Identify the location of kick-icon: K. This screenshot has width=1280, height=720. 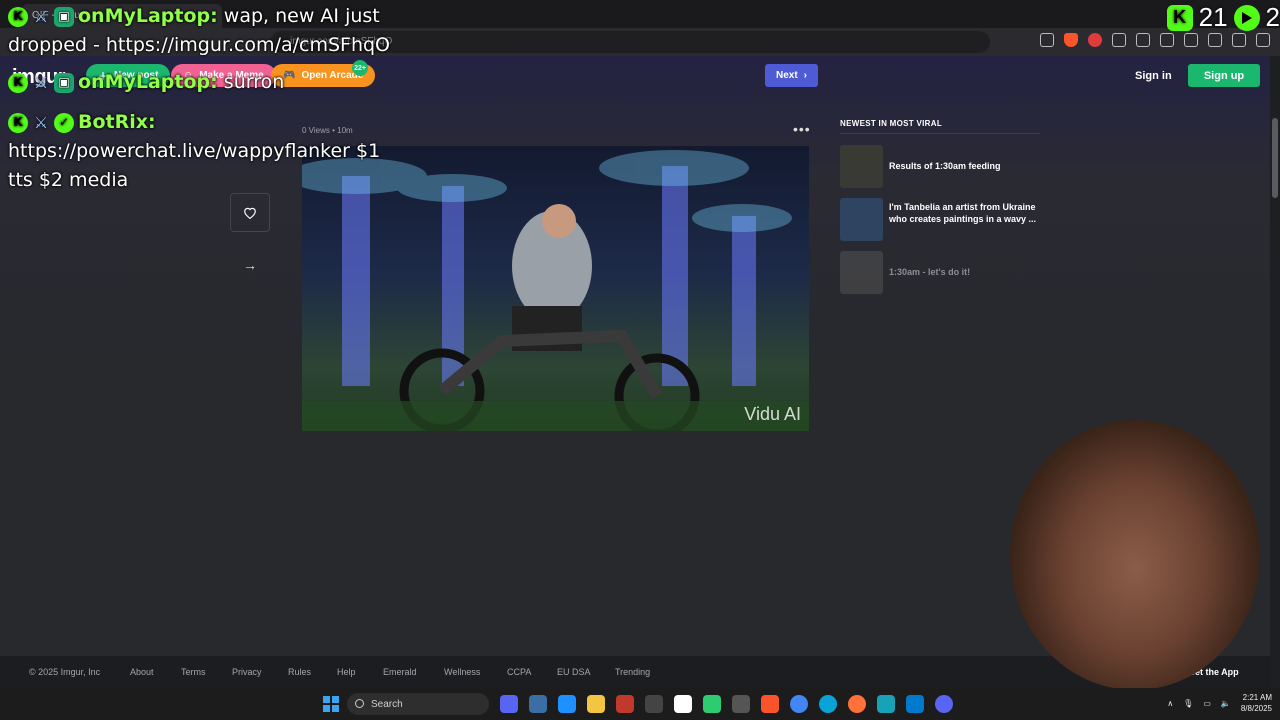
(1179, 17).